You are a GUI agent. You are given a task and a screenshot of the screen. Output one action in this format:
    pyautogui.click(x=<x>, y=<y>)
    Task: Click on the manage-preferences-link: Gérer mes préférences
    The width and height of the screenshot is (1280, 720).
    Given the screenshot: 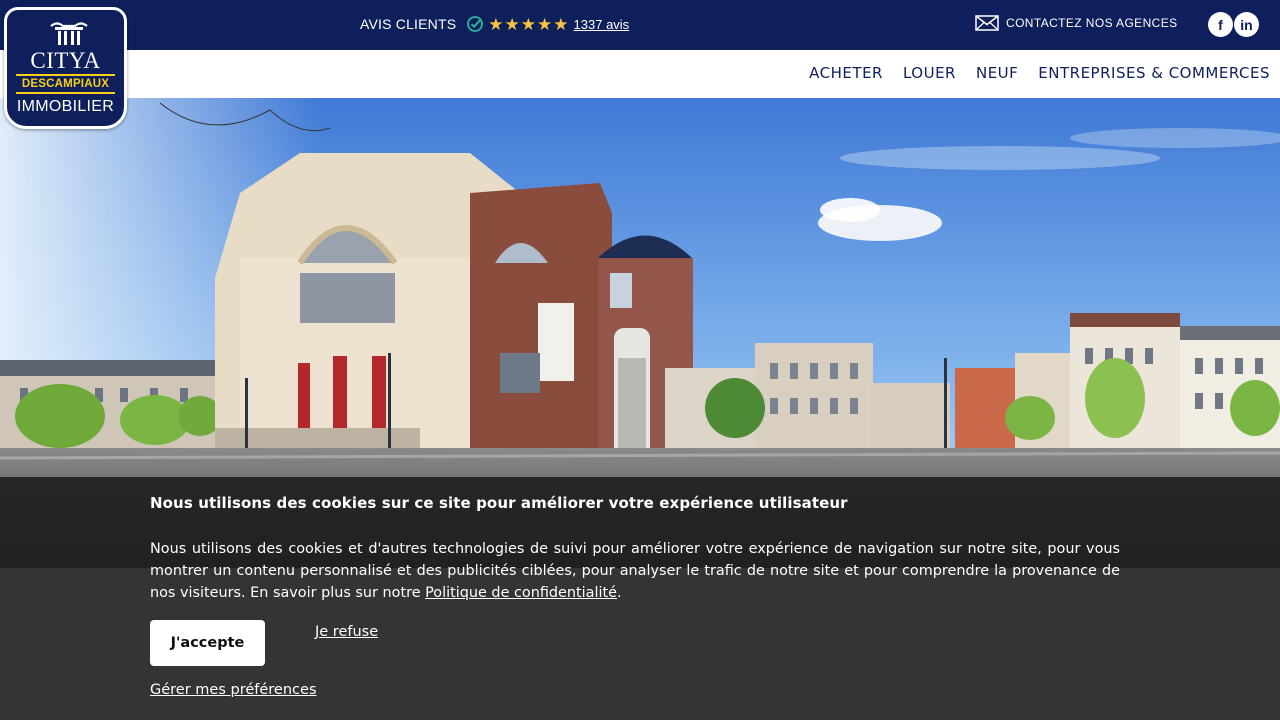 What is the action you would take?
    pyautogui.click(x=233, y=690)
    